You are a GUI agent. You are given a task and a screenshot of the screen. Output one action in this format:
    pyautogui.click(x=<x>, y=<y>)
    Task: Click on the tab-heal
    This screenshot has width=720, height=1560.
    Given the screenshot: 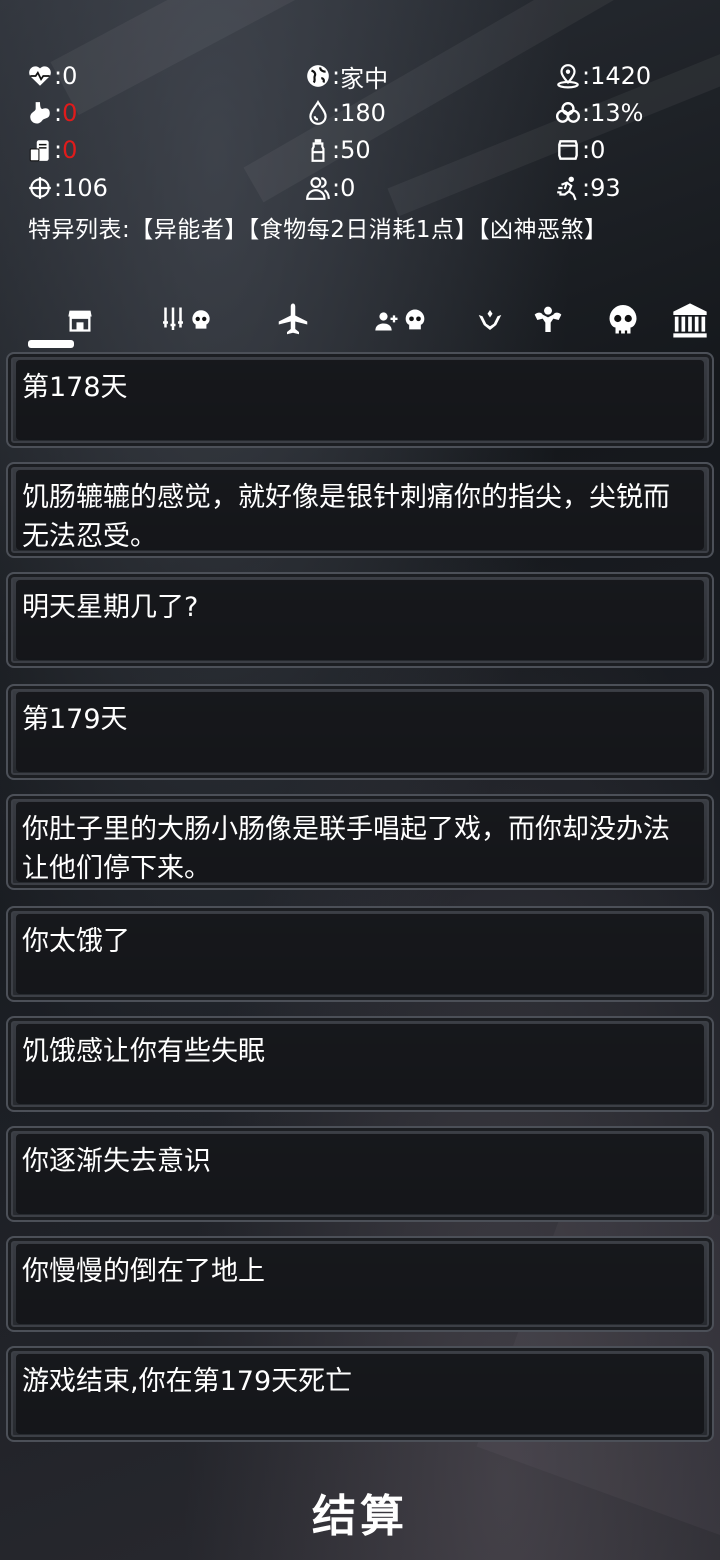 What is the action you would take?
    pyautogui.click(x=490, y=320)
    